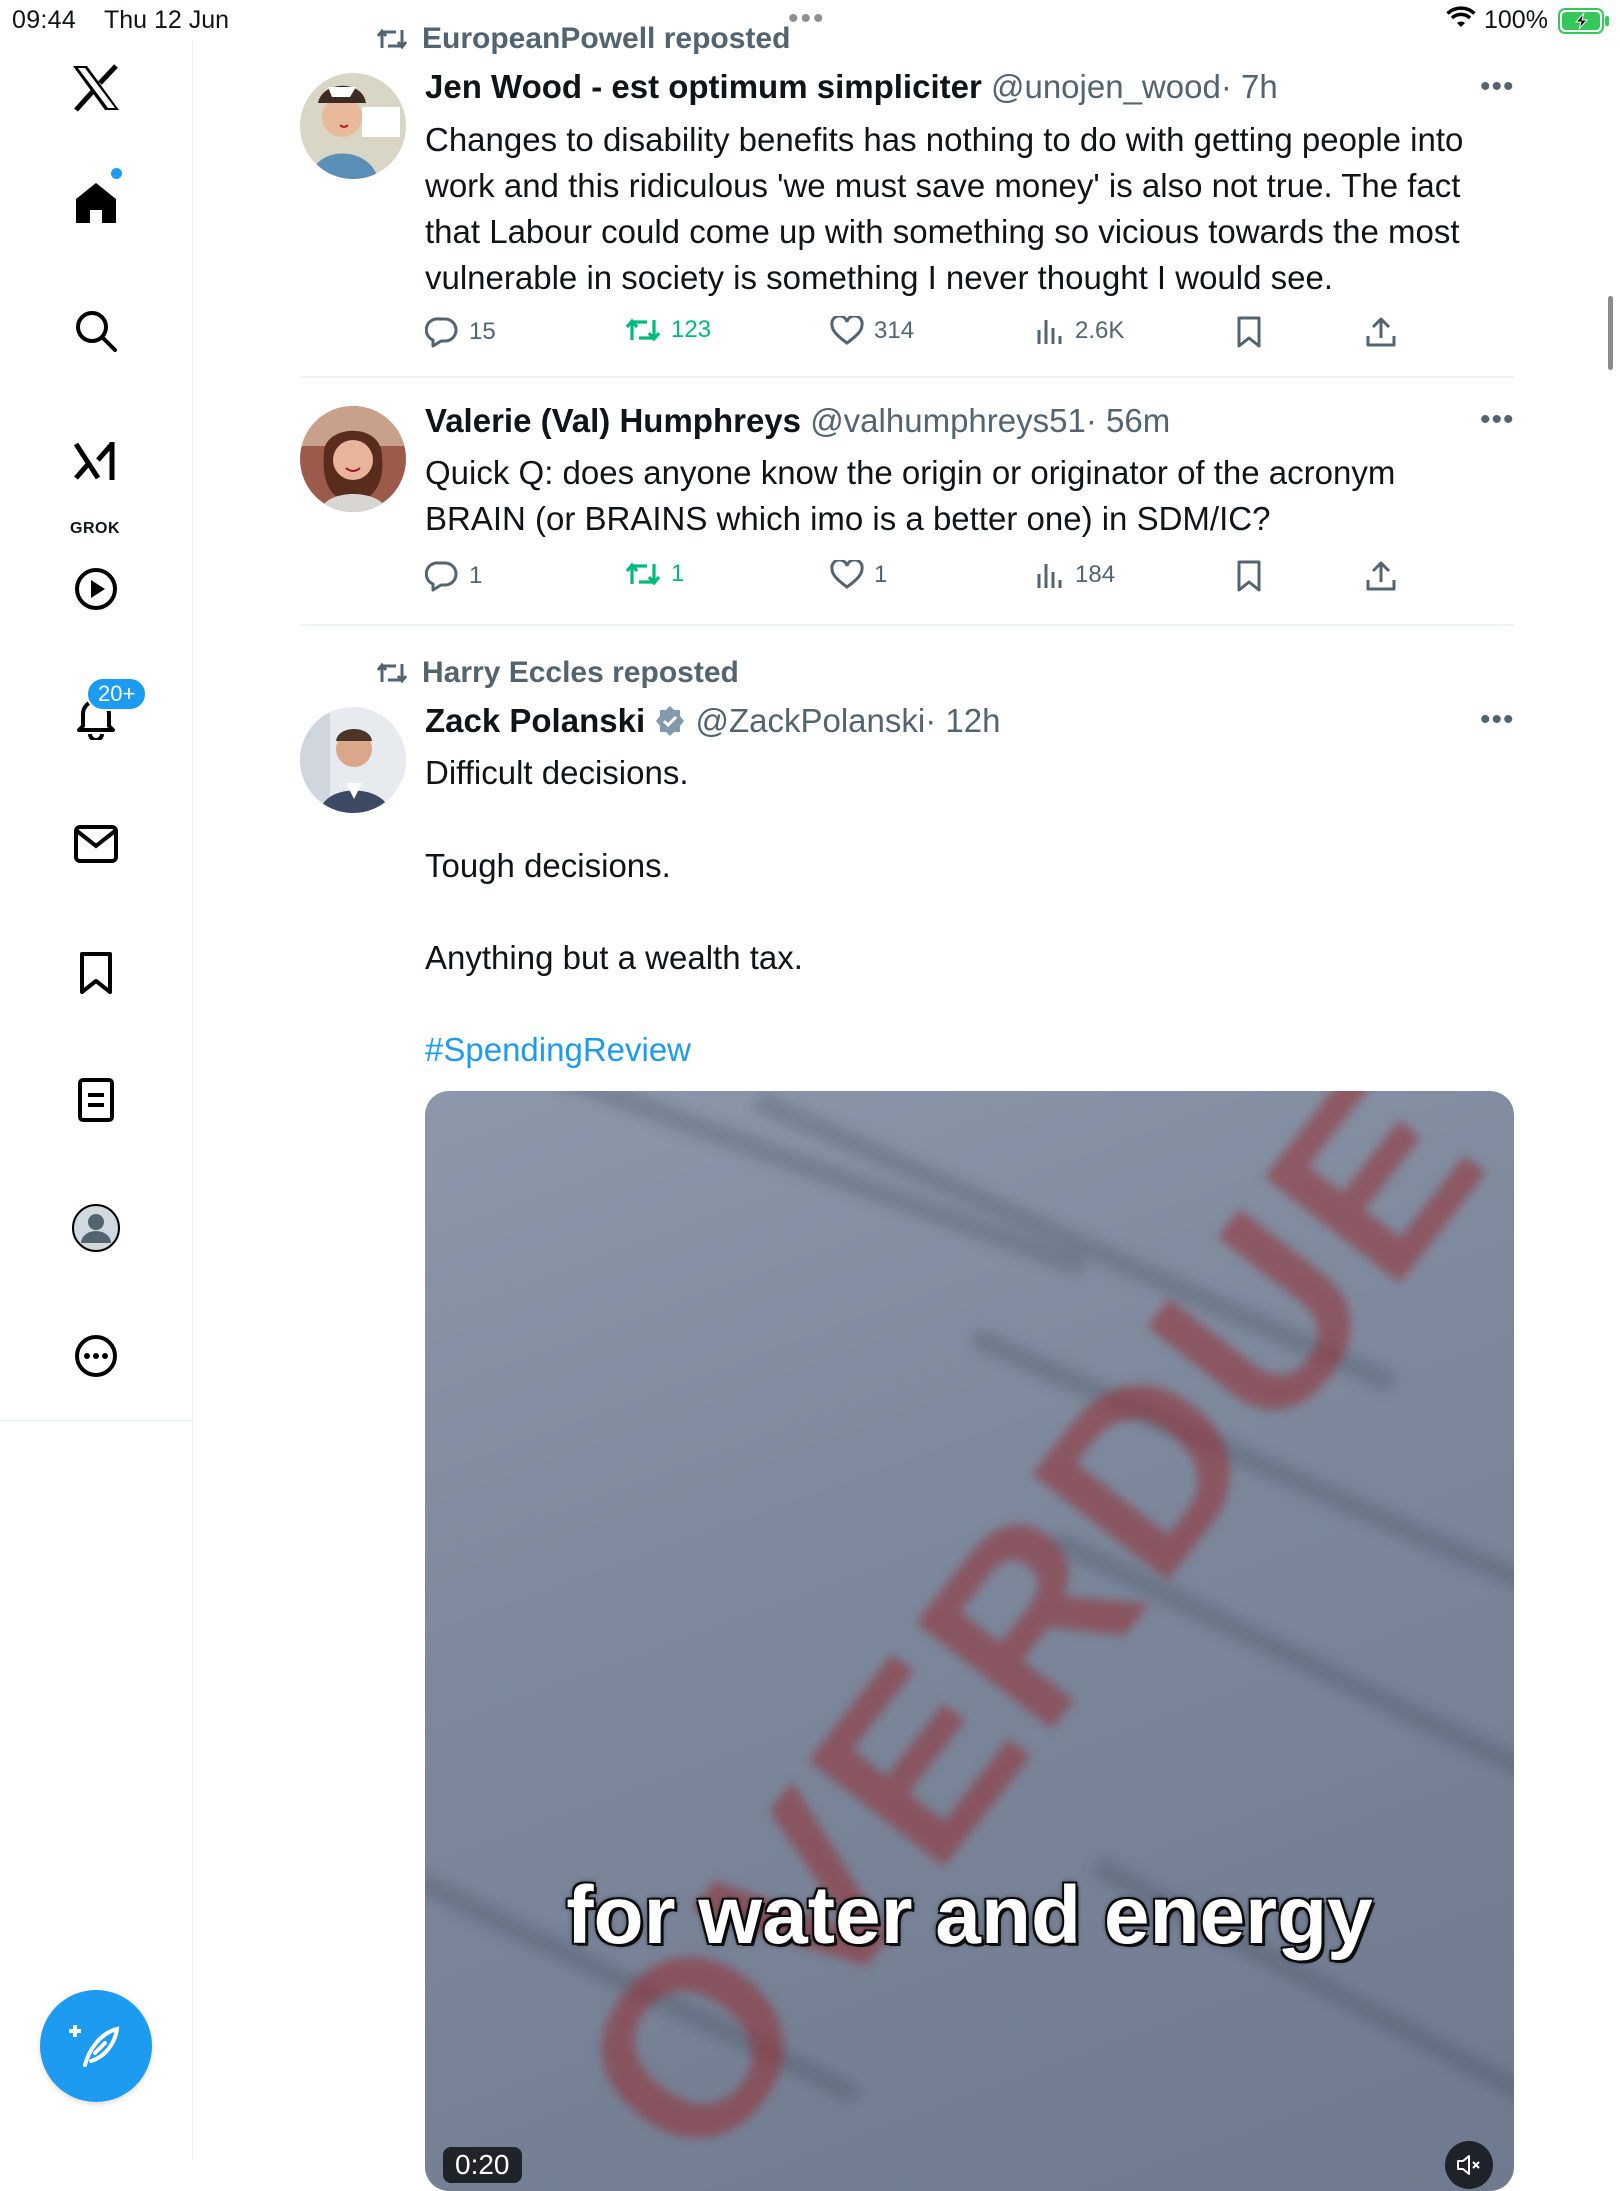 The width and height of the screenshot is (1620, 2191). I want to click on tweet-2-avatar, so click(353, 459).